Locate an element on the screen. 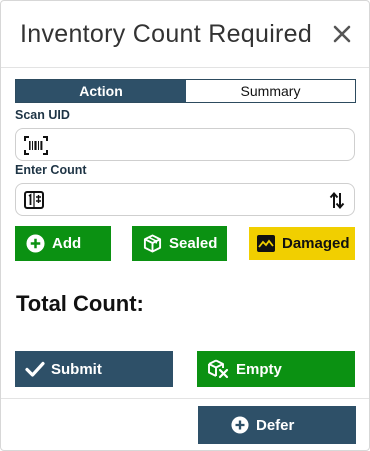 The width and height of the screenshot is (370, 451). dialog-title: Inventory Count Required is located at coordinates (166, 34).